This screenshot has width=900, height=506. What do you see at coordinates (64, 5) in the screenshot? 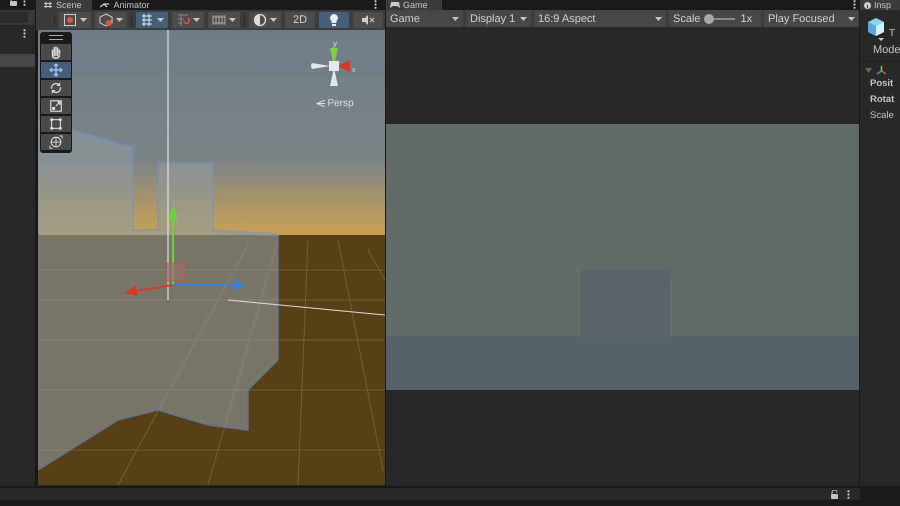
I see `panel-tab: Scene` at bounding box center [64, 5].